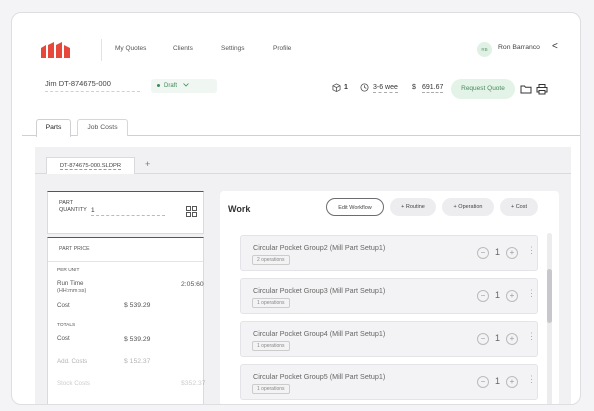  Describe the element at coordinates (137, 361) in the screenshot. I see `additional-costs-value: $ 152.37` at that location.